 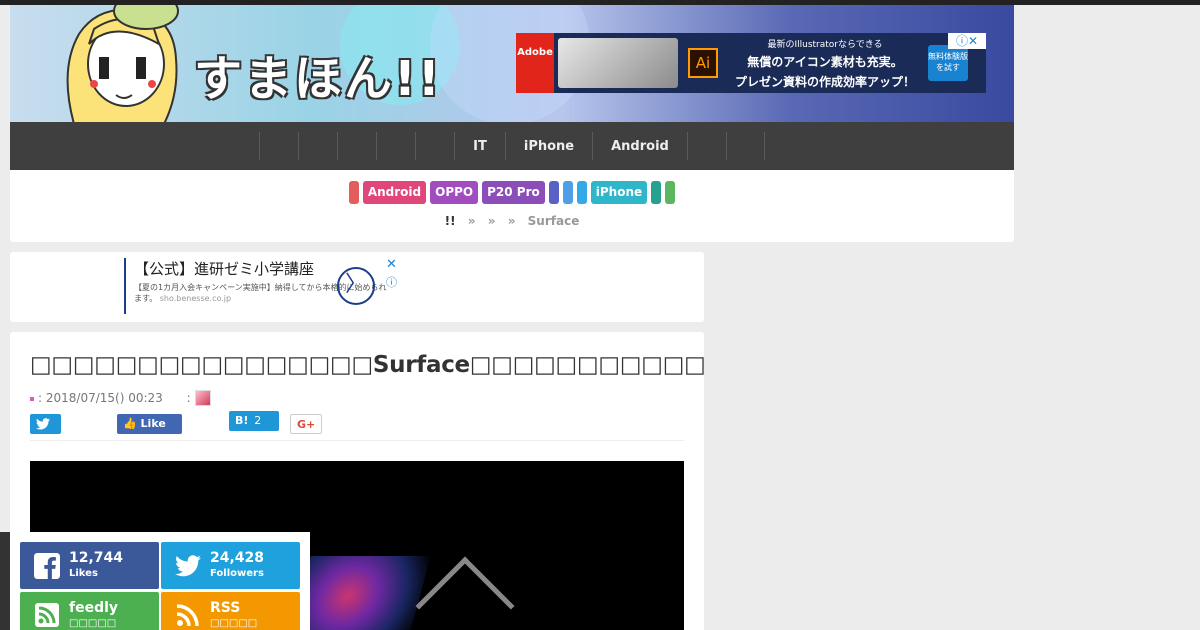 What do you see at coordinates (124, 63) in the screenshot?
I see `mascot-logo-icon` at bounding box center [124, 63].